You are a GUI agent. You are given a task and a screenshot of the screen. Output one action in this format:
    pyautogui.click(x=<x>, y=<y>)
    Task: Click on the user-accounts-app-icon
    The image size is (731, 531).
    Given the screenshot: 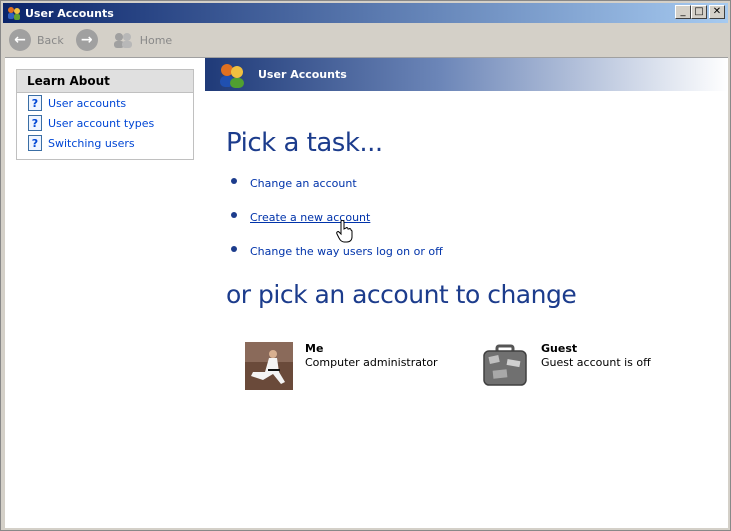 What is the action you would take?
    pyautogui.click(x=14, y=13)
    